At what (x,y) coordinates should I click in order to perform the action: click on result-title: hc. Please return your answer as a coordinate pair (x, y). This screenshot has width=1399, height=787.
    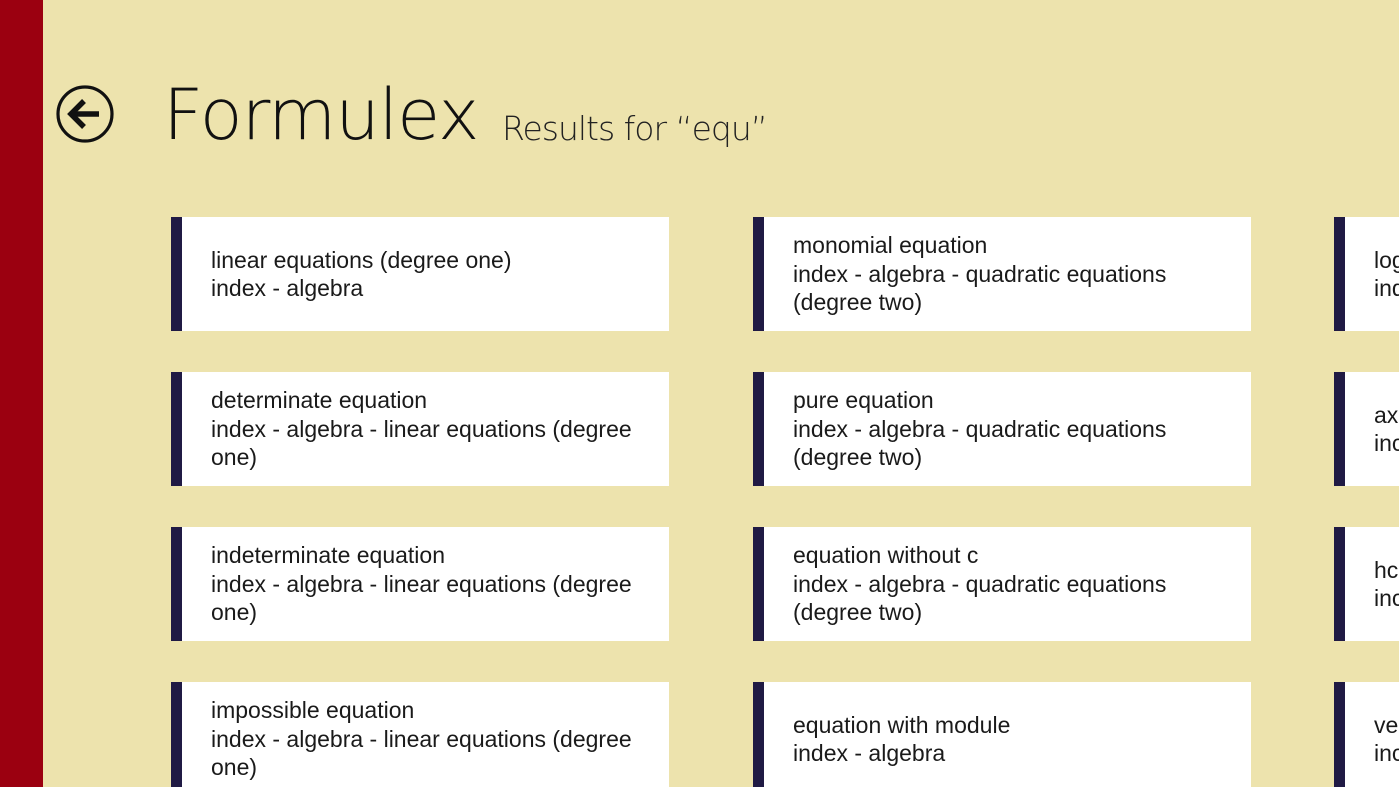
    Looking at the image, I should click on (1386, 569).